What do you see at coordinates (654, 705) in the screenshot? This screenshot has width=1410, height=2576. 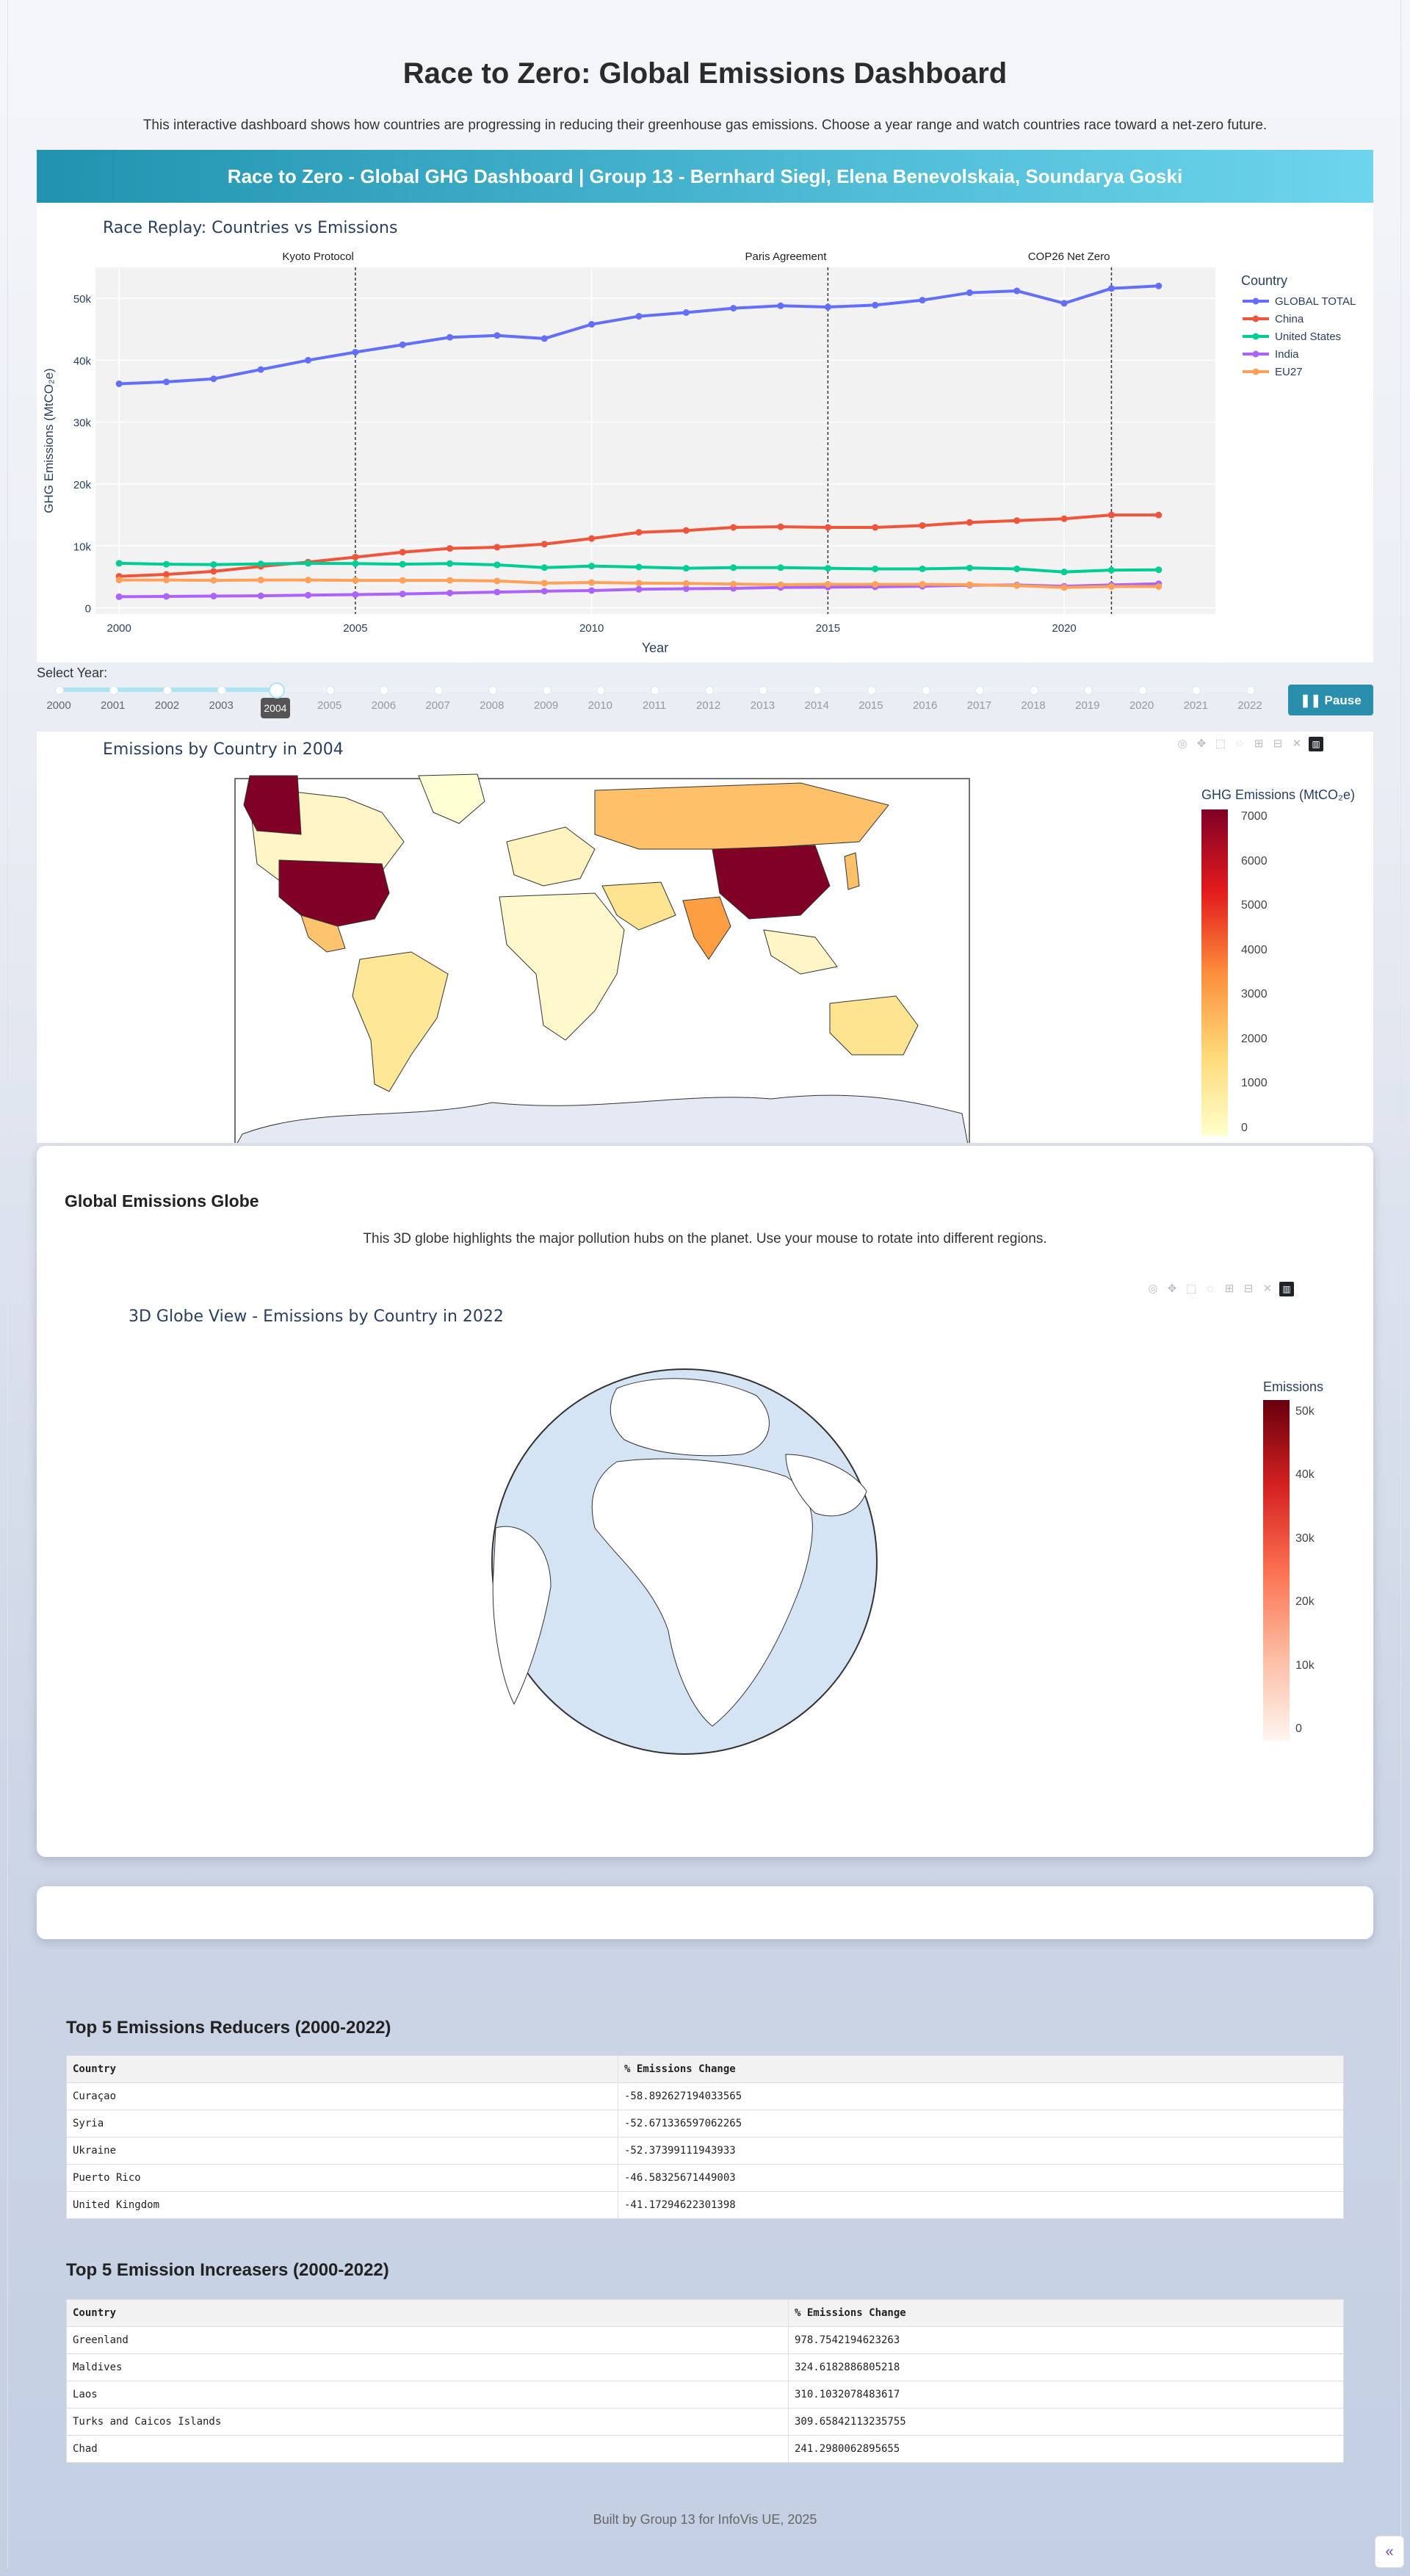 I see `year-slider-tick-label: 2011` at bounding box center [654, 705].